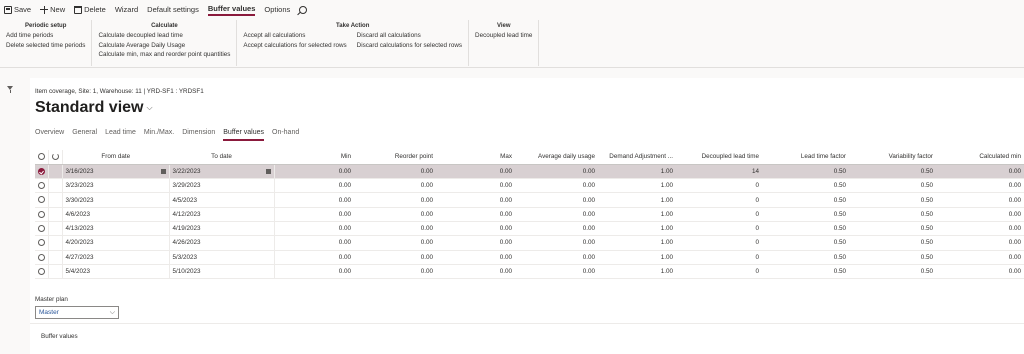  Describe the element at coordinates (719, 172) in the screenshot. I see `table-cell: 14` at that location.